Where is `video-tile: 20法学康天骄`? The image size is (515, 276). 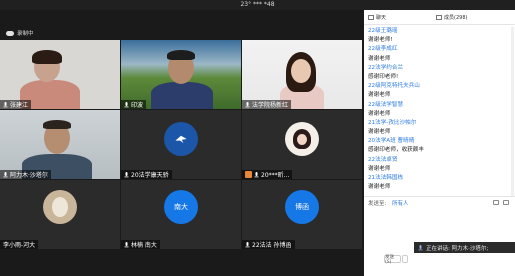 video-tile: 20法学康天骄 is located at coordinates (181, 144).